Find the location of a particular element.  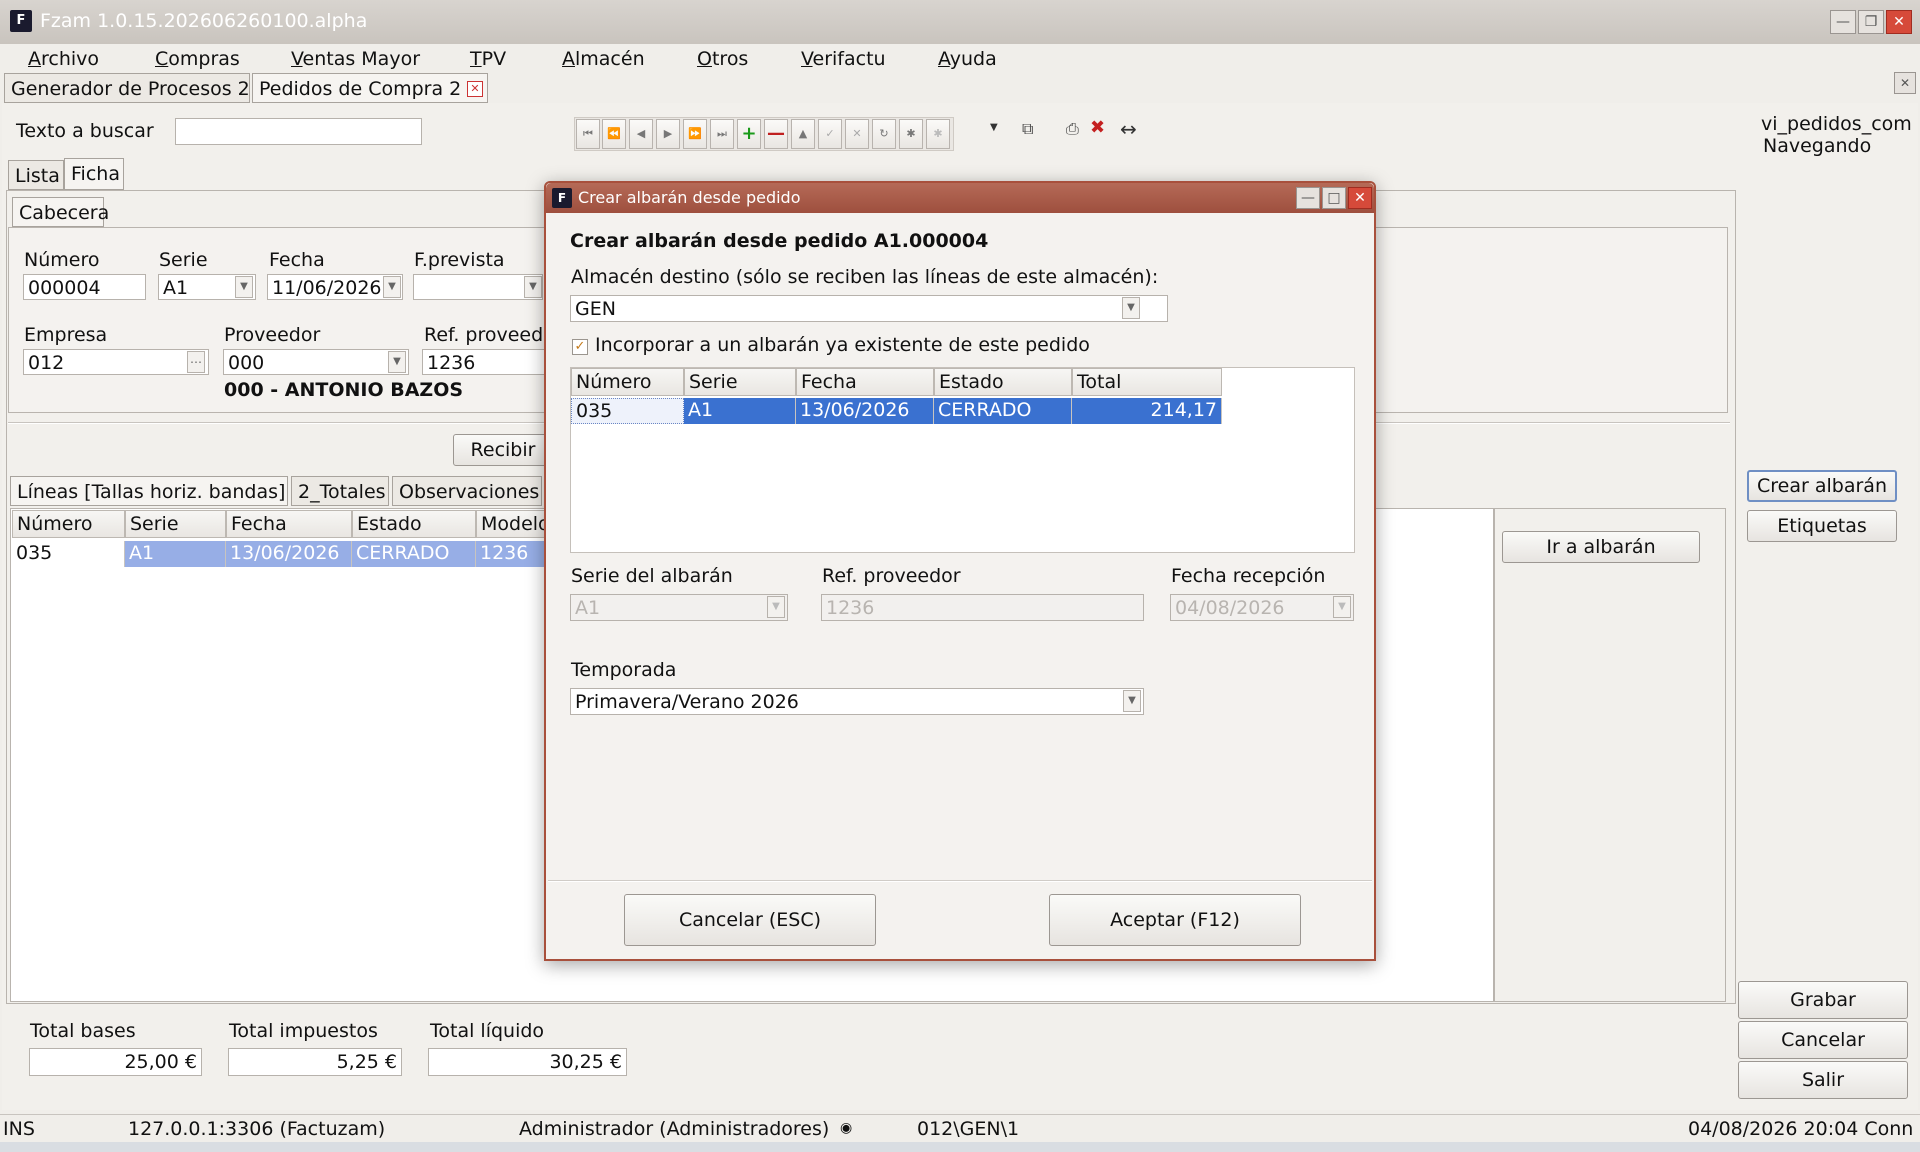

menu-tpv: TPV is located at coordinates (488, 59).